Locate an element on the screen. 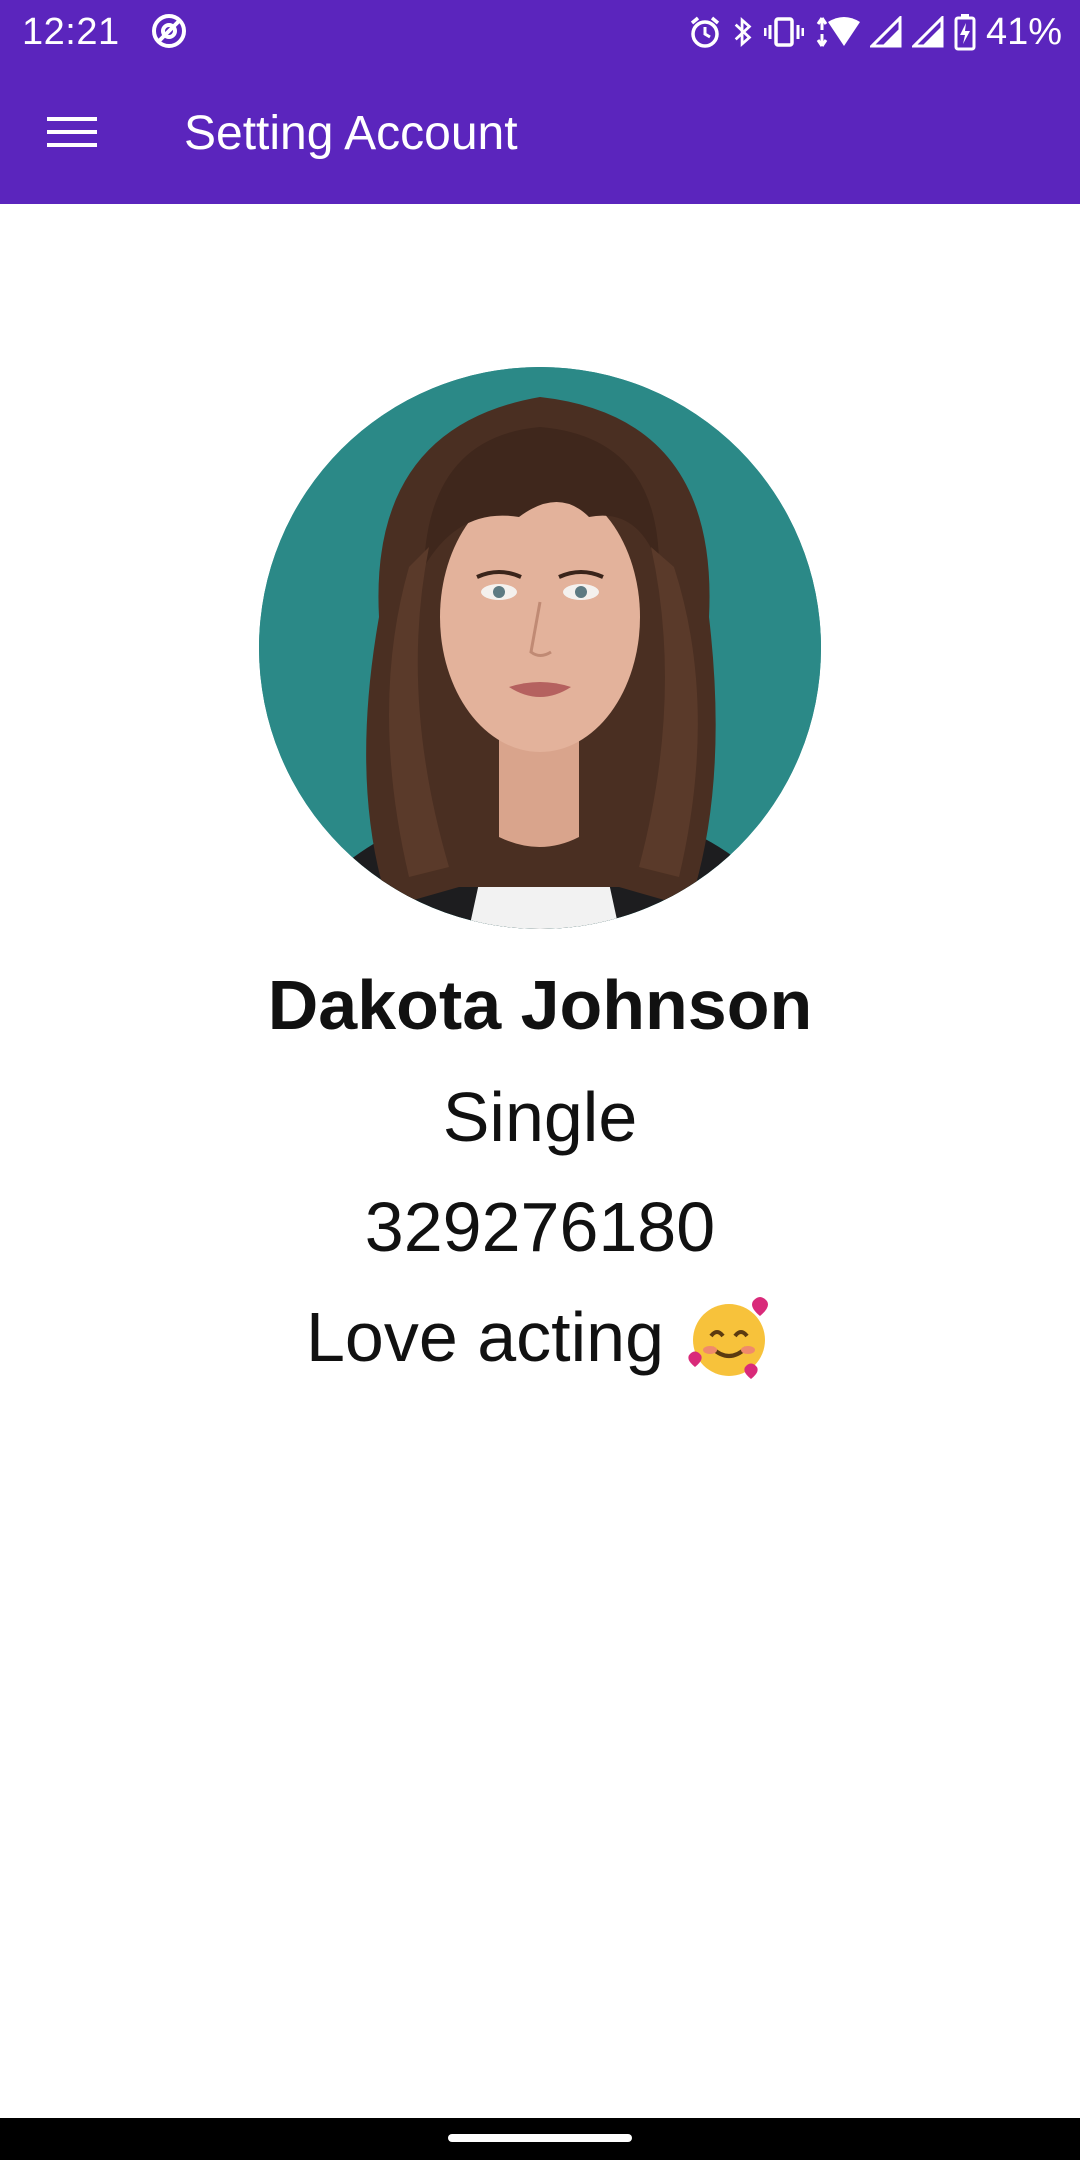 The image size is (1080, 2160). profile-bio-text: Love acting is located at coordinates (485, 1337).